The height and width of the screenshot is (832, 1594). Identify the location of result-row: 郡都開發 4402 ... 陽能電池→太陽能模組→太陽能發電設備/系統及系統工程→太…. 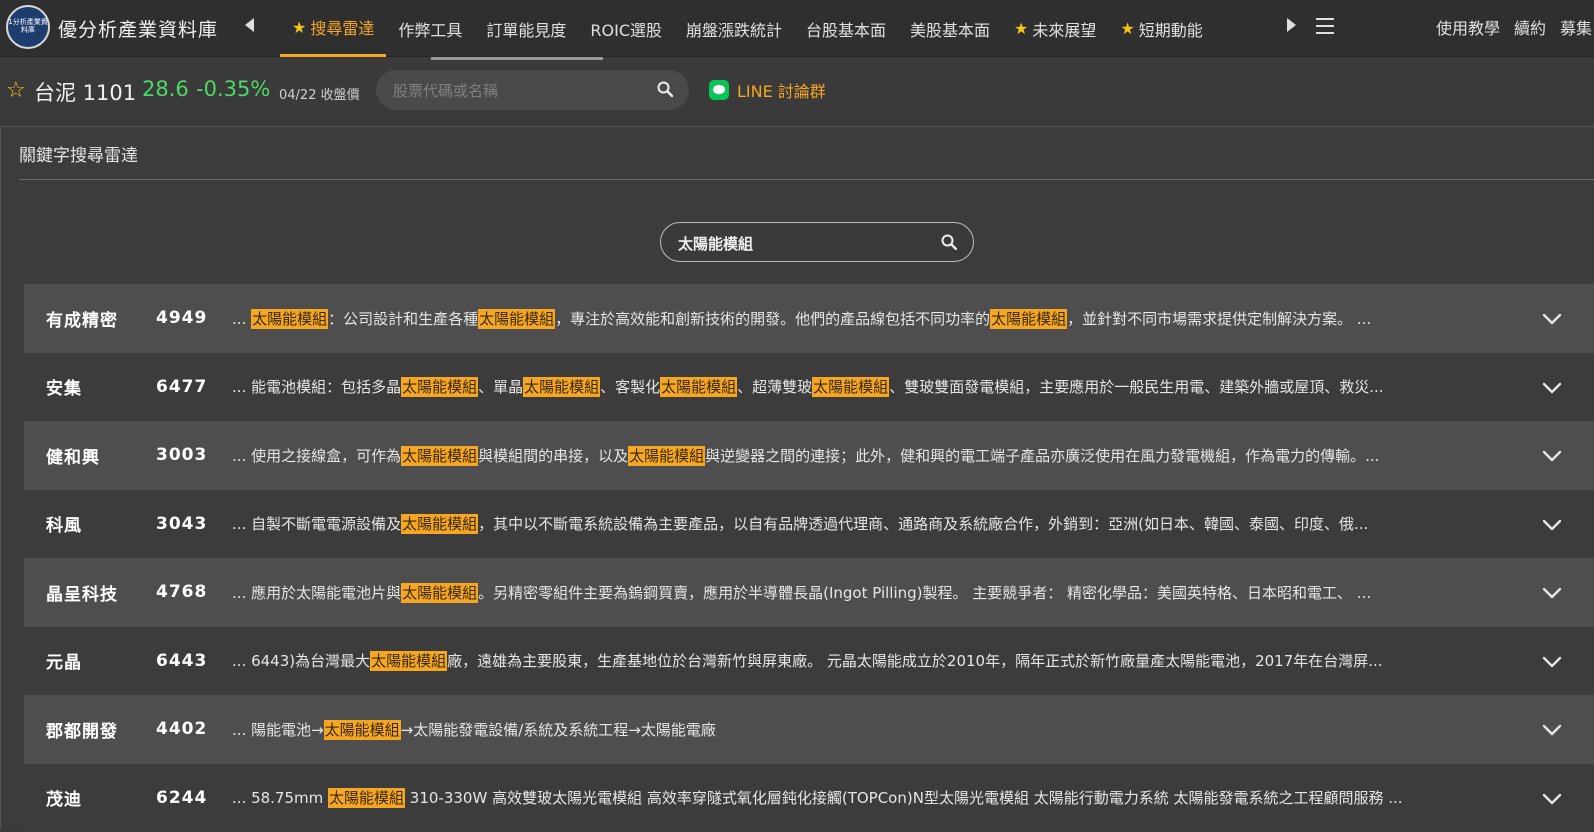
(809, 729).